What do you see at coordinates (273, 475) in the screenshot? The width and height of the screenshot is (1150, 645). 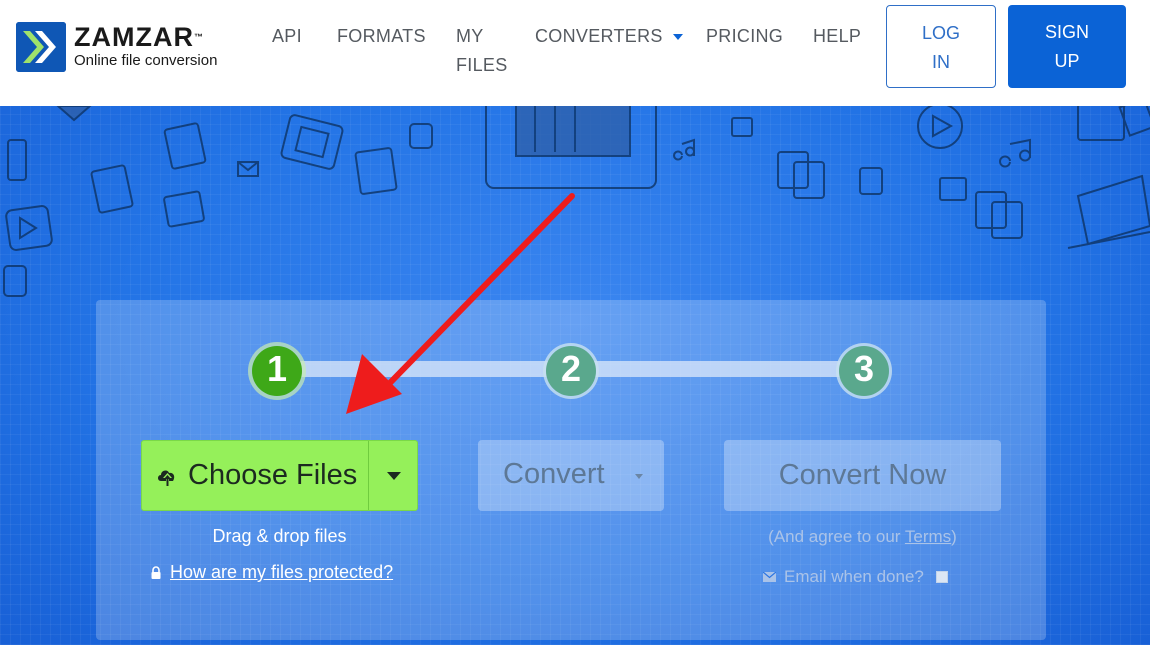 I see `choose-files-label: Choose Files` at bounding box center [273, 475].